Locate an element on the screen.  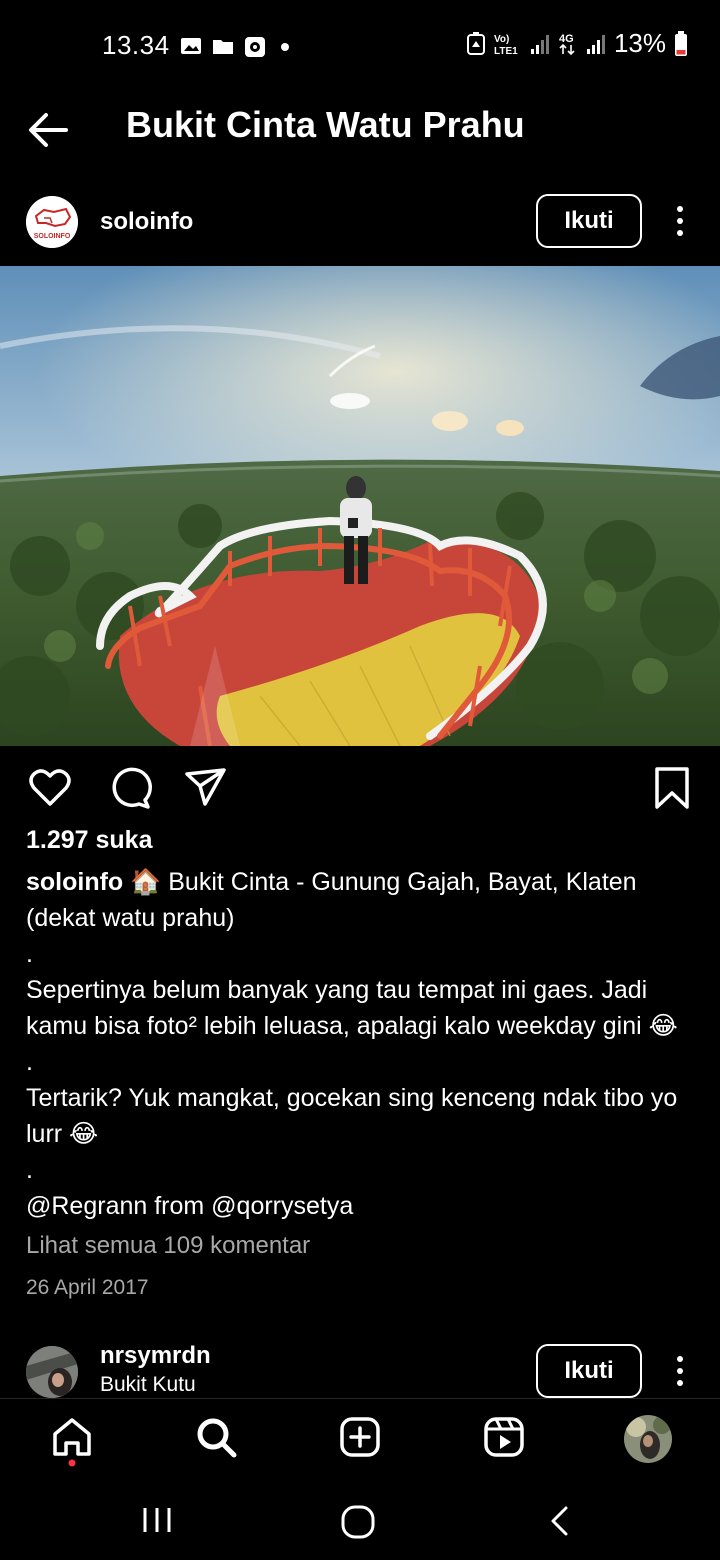
profile-avatar is located at coordinates (648, 1439).